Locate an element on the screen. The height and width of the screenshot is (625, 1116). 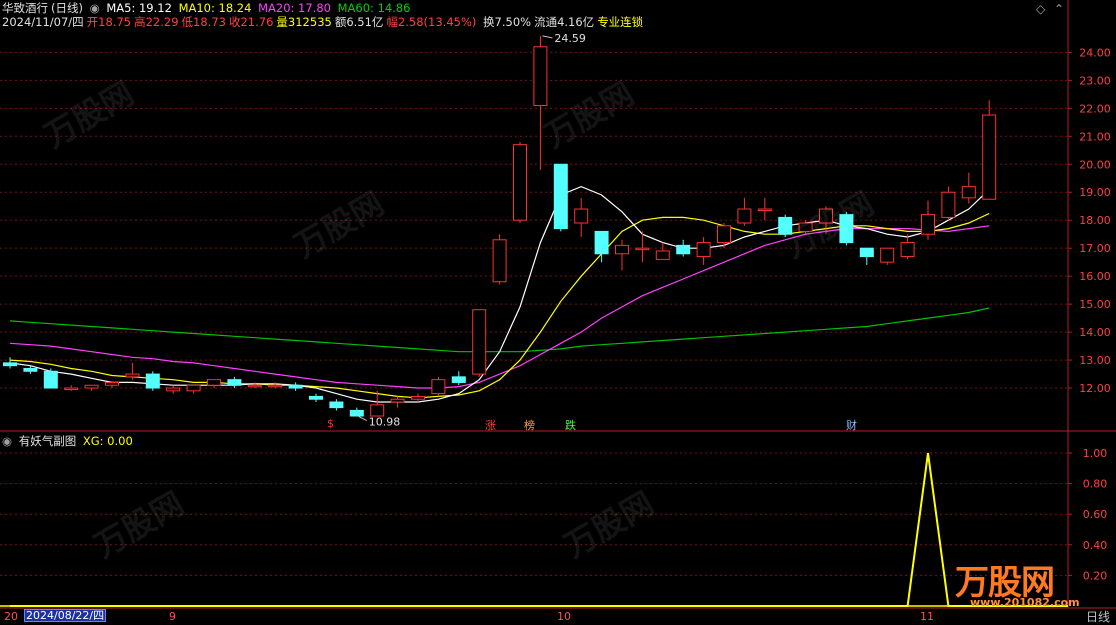
ma10-label: MA10: 18.24 is located at coordinates (215, 8).